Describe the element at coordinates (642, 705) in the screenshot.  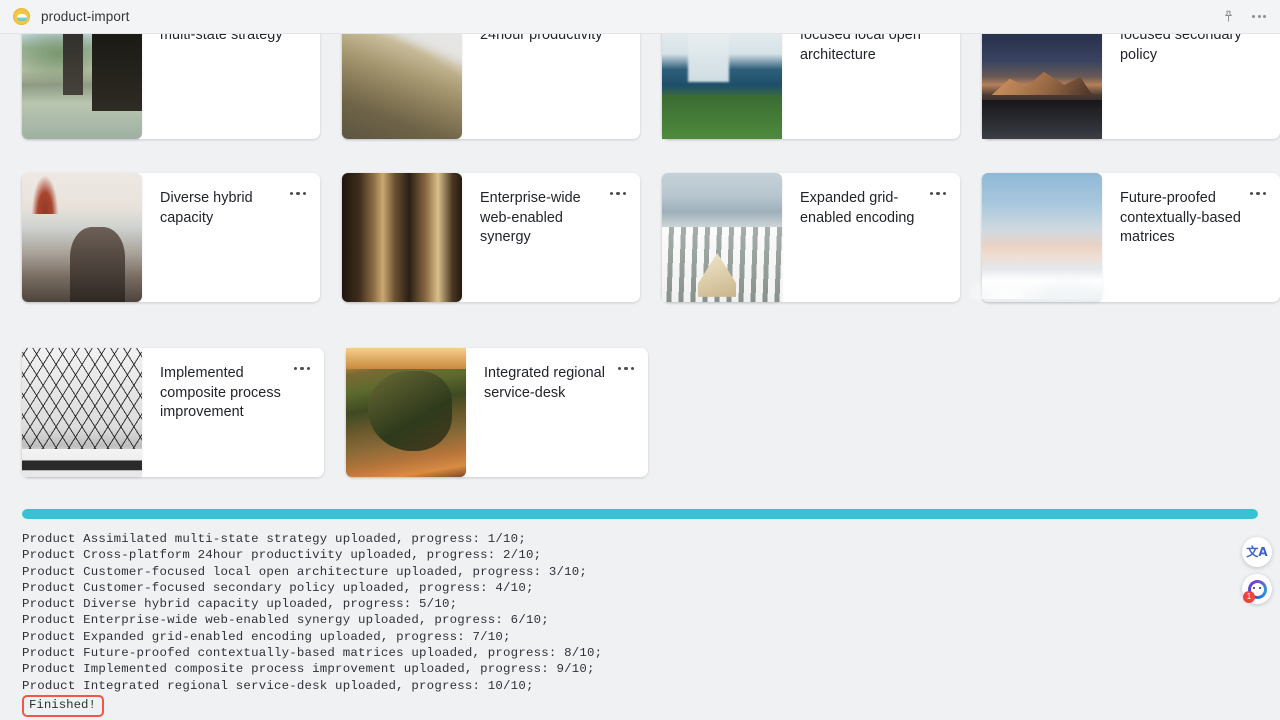
I see `console-finished-row: Finished!` at that location.